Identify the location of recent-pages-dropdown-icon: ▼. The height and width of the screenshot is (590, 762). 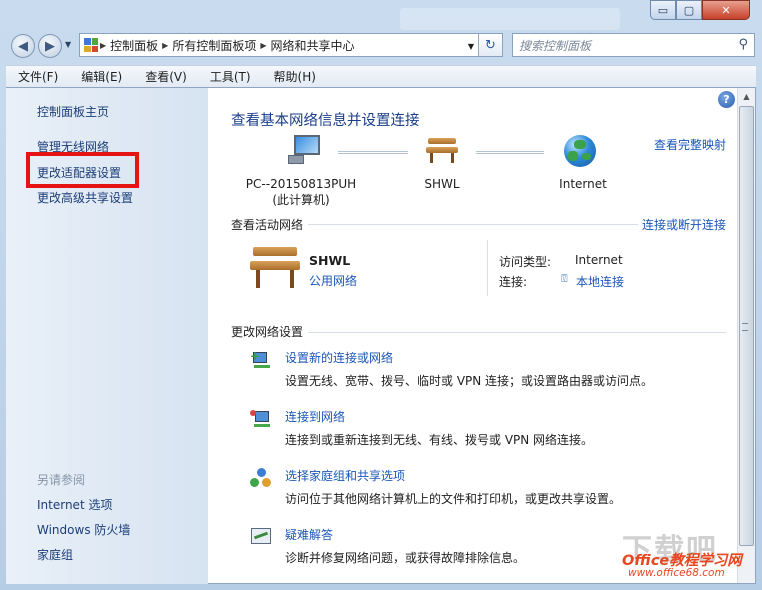
(68, 44).